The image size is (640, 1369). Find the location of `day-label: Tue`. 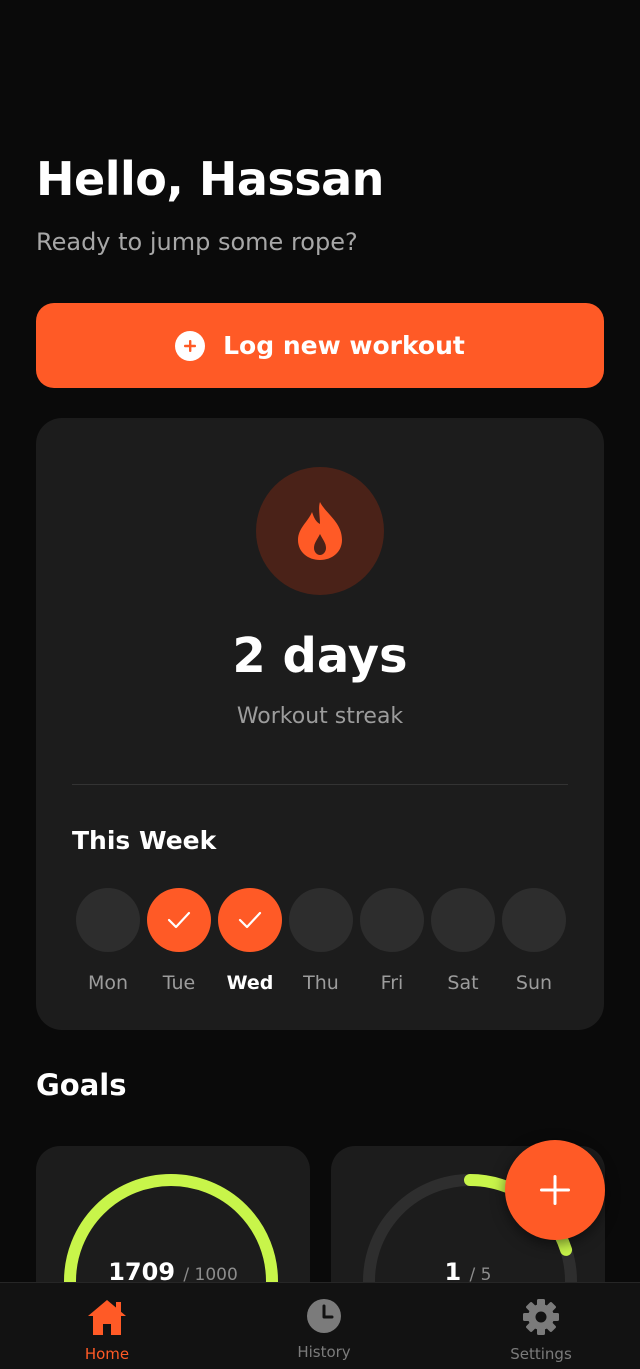

day-label: Tue is located at coordinates (179, 983).